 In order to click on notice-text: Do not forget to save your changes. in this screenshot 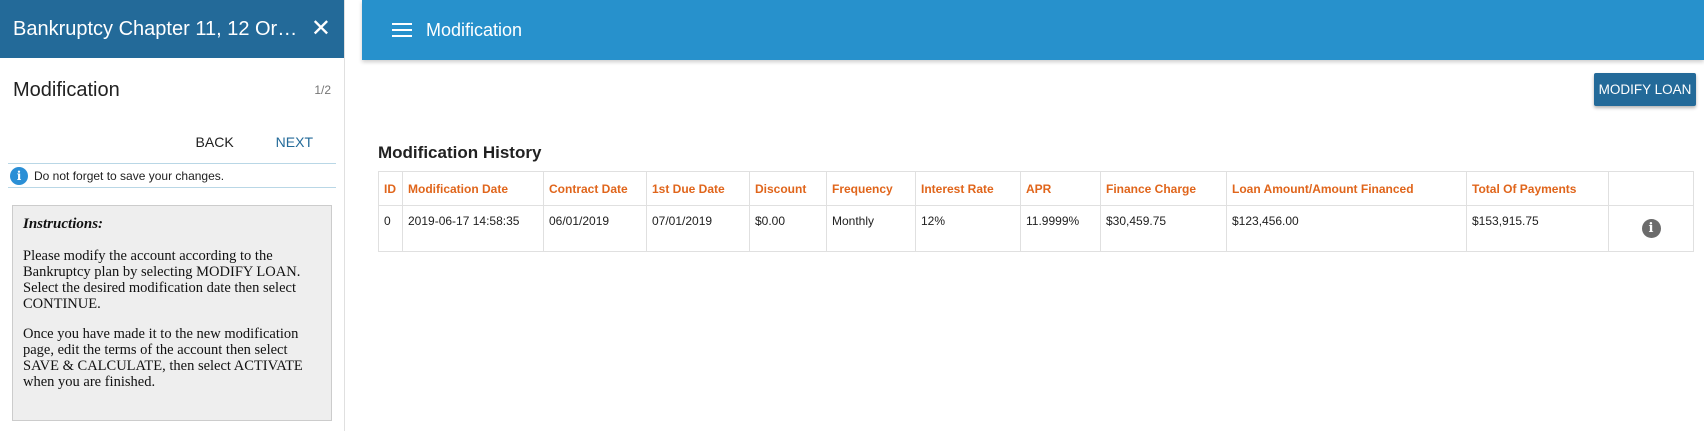, I will do `click(129, 175)`.